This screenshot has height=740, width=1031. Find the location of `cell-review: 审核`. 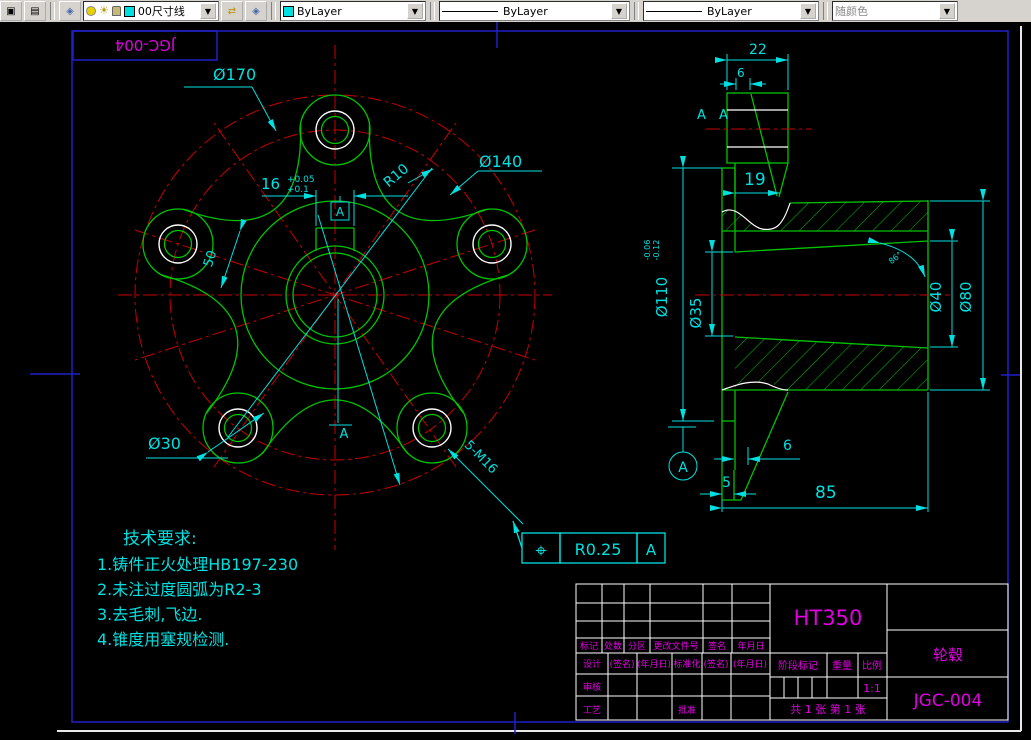

cell-review: 审核 is located at coordinates (592, 687).